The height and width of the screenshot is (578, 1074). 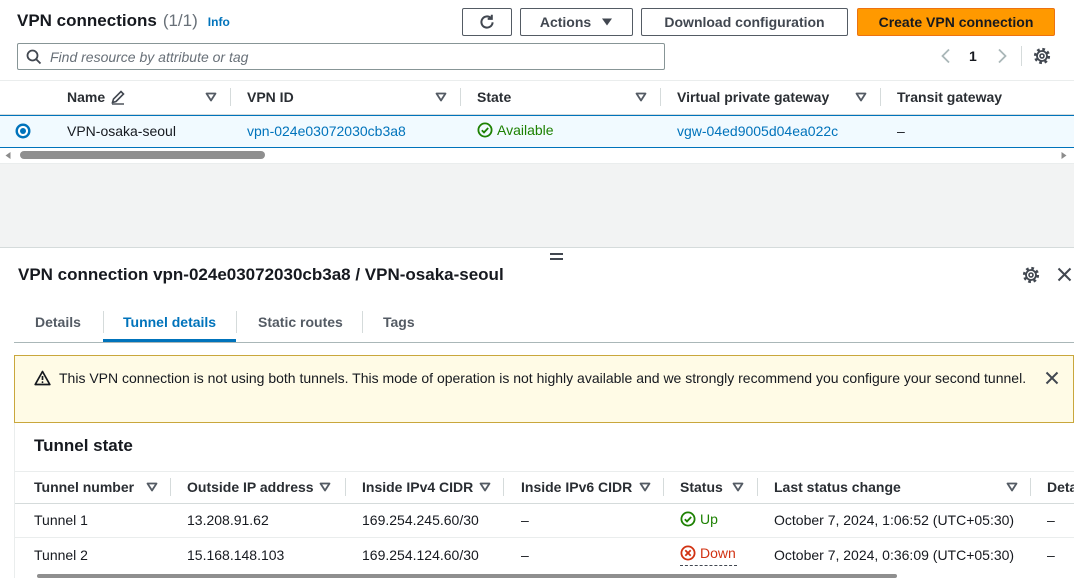 I want to click on scroll-left-icon, so click(x=8, y=155).